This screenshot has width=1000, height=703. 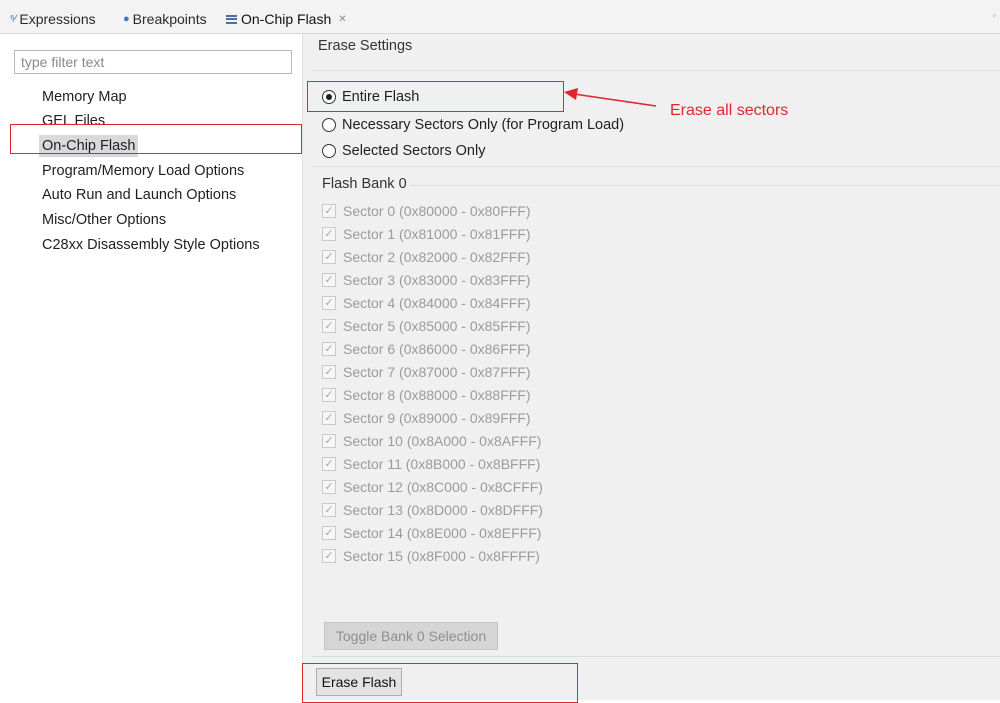 I want to click on sector-label: Sector 10 (0x8A000 - 0x8AFFF), so click(x=442, y=441).